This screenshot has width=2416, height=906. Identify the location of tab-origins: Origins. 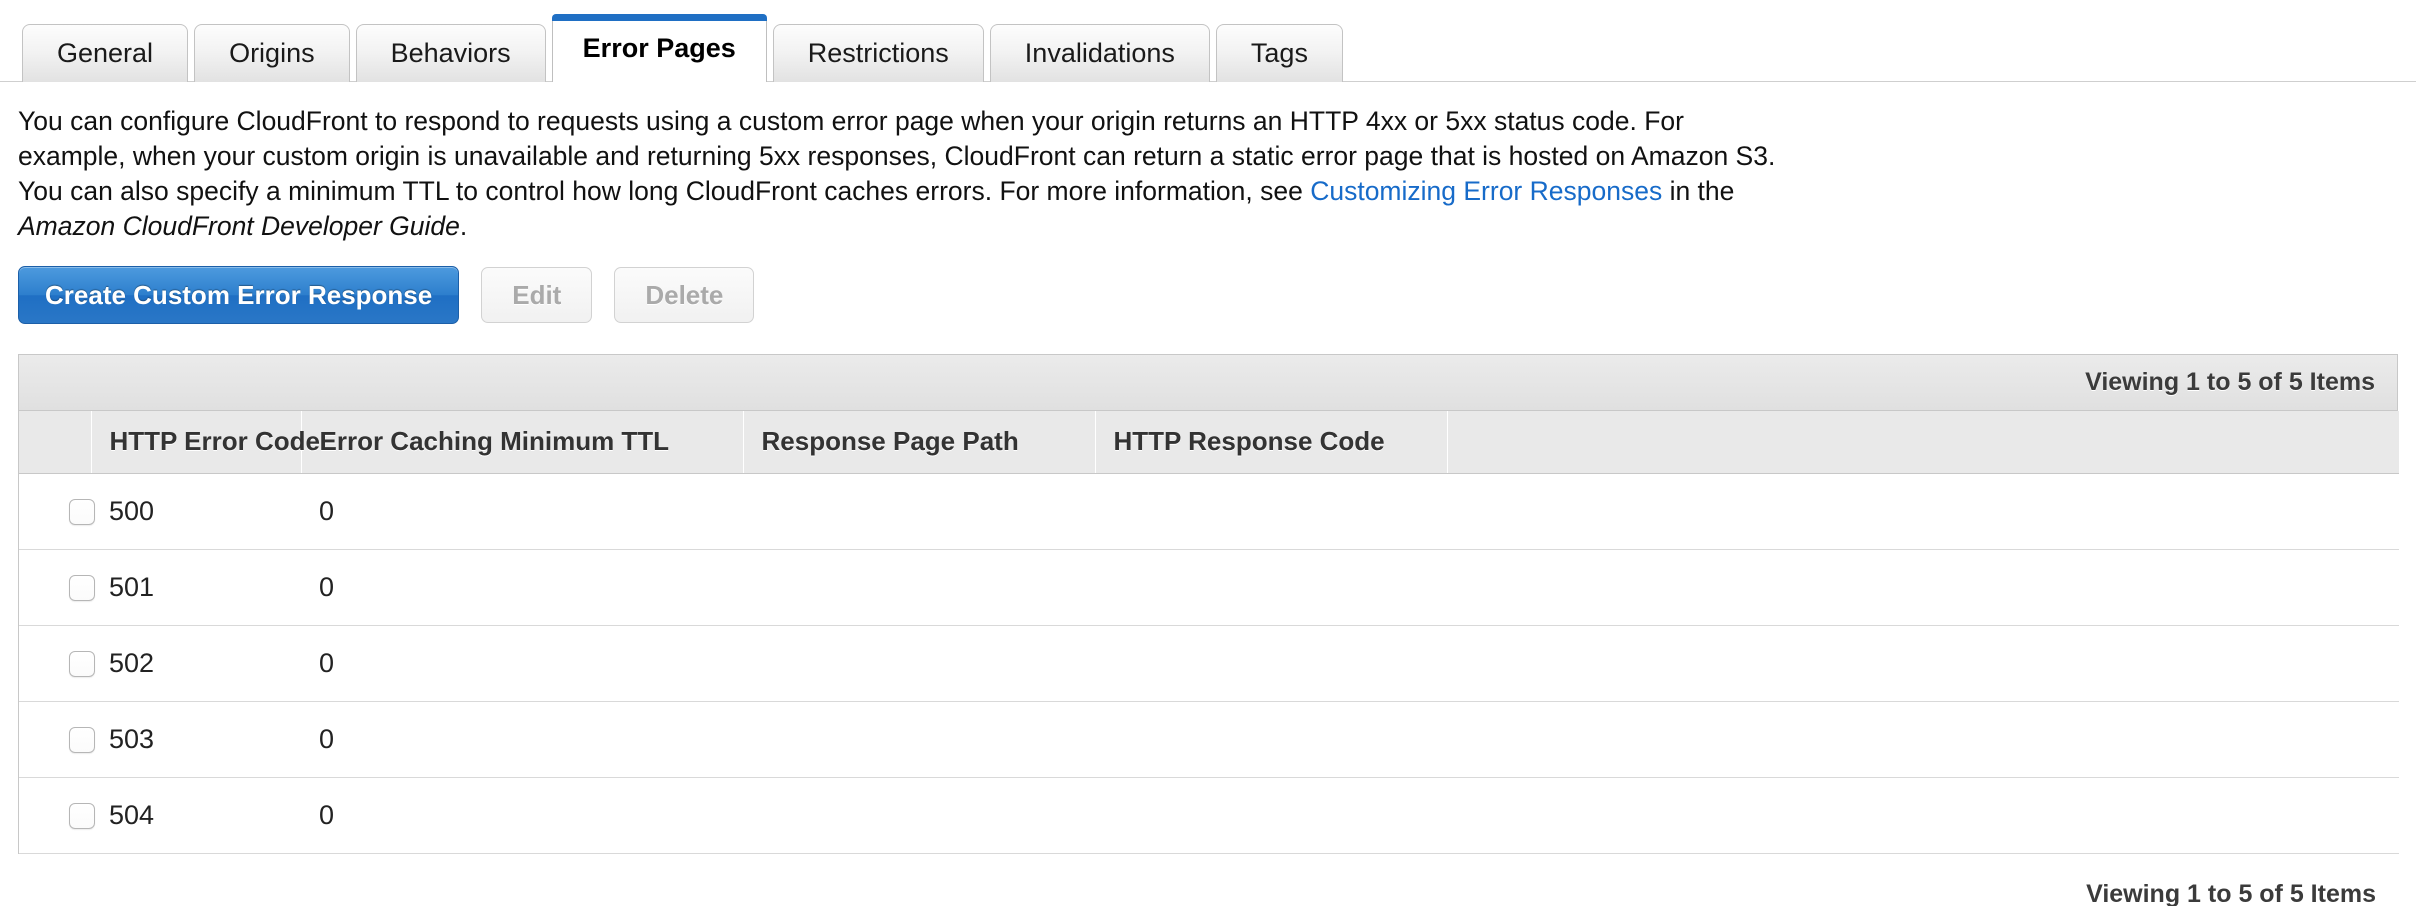
(272, 53).